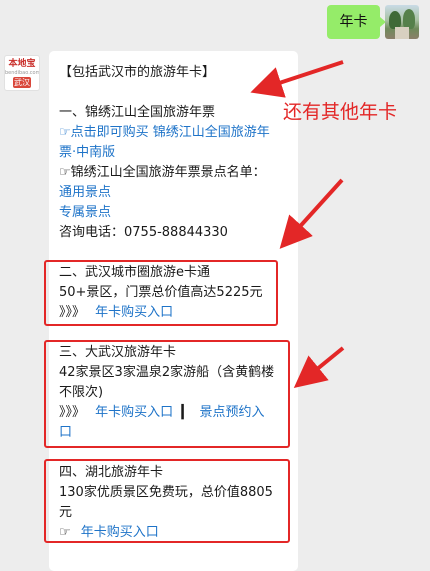 This screenshot has height=571, width=430. I want to click on arrow-to-section3, so click(319, 367).